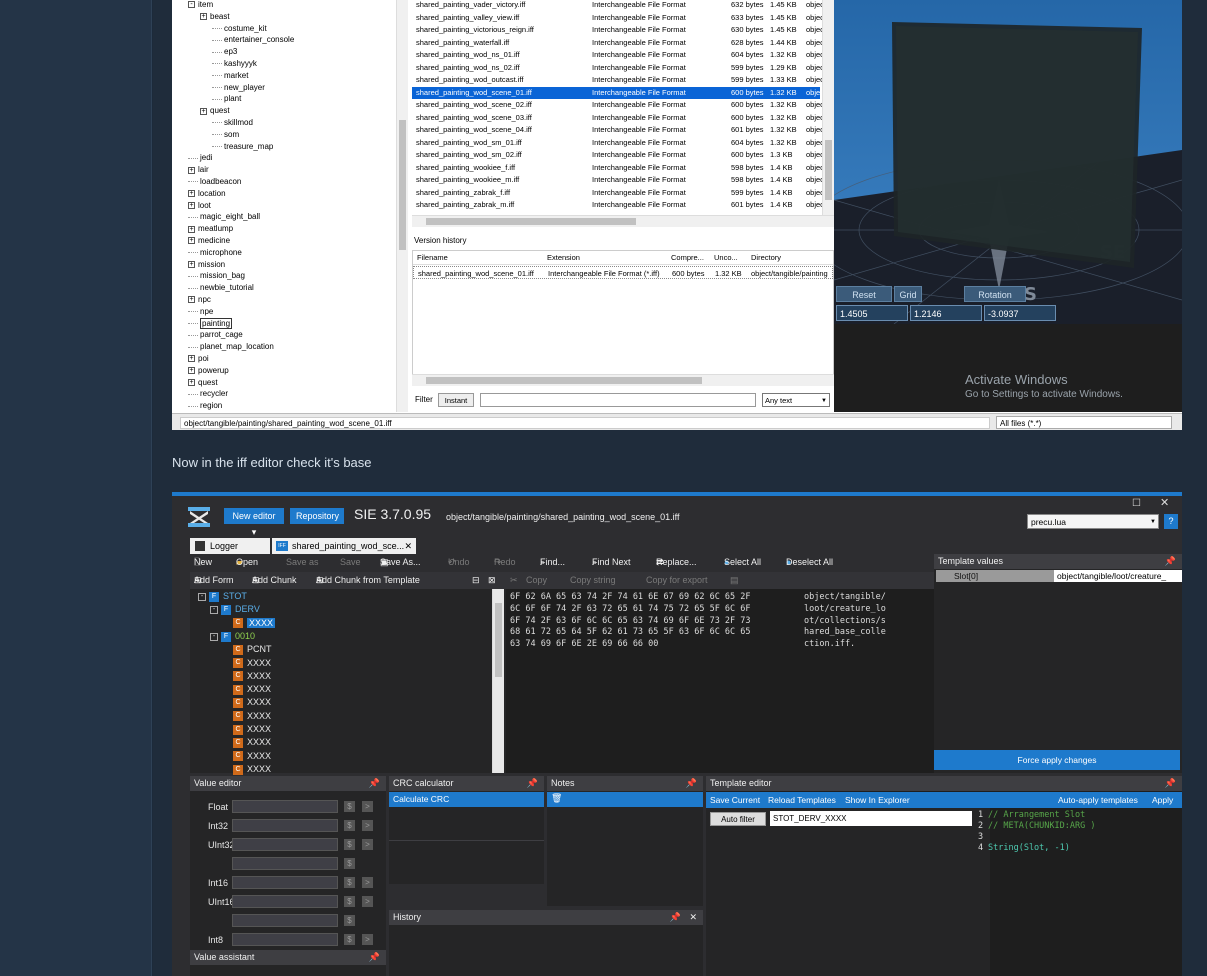 This screenshot has height=976, width=1207. I want to click on chunk-node: - F DERV, so click(235, 609).